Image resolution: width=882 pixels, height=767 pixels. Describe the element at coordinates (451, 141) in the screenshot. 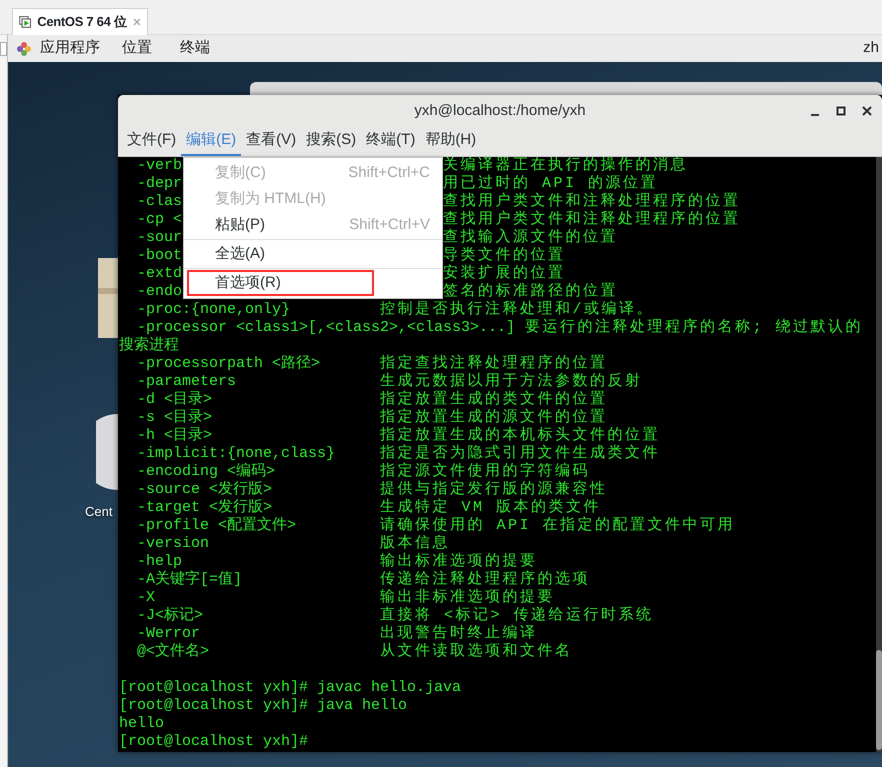

I see `menu-item: 帮助(H)` at that location.